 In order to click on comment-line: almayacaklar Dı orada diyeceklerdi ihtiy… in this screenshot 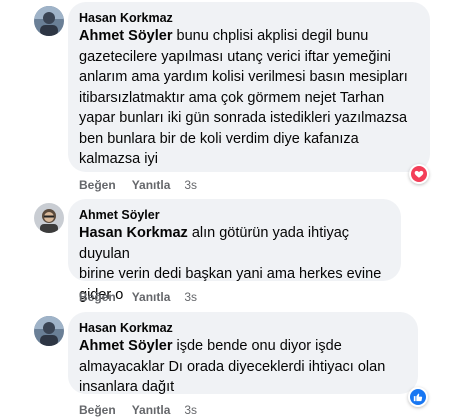, I will do `click(232, 366)`.